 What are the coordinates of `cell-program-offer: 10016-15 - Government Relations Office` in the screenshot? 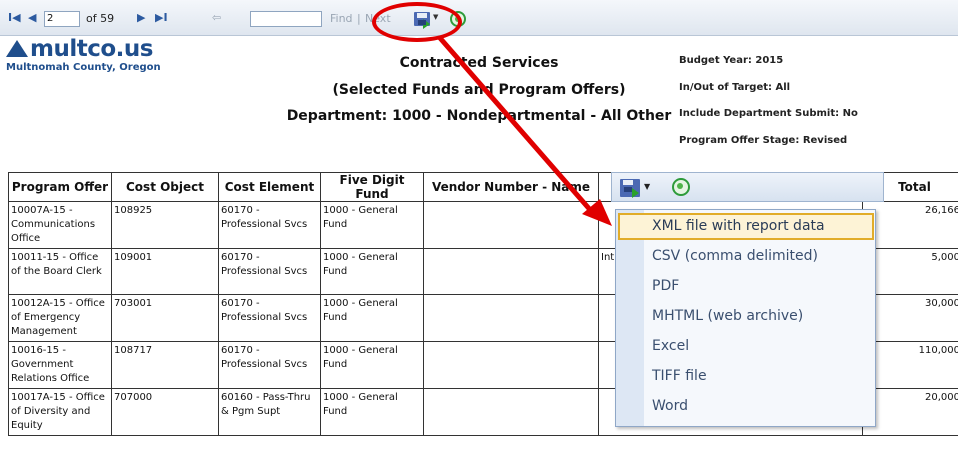 It's located at (60, 365).